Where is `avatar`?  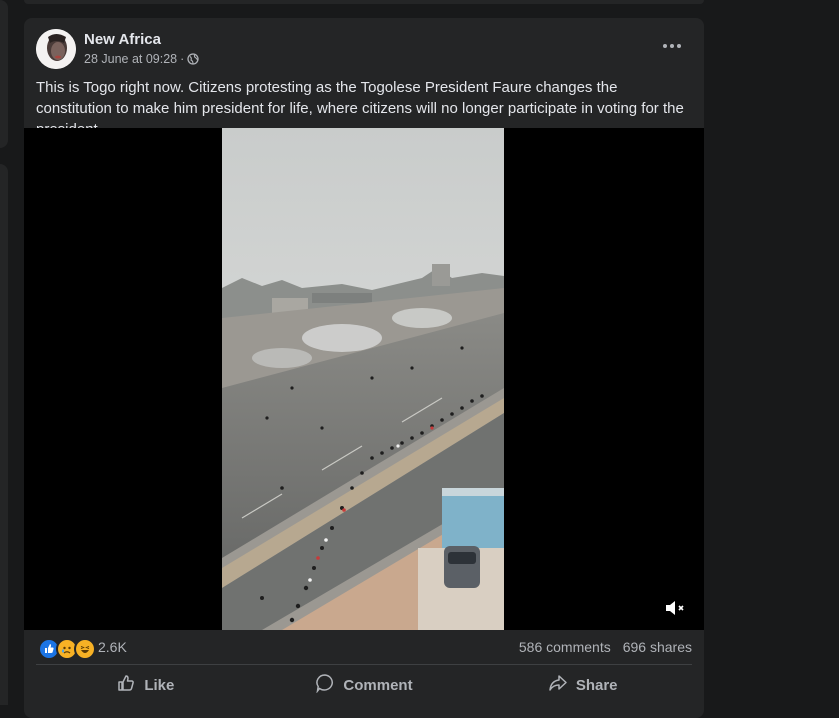 avatar is located at coordinates (56, 49).